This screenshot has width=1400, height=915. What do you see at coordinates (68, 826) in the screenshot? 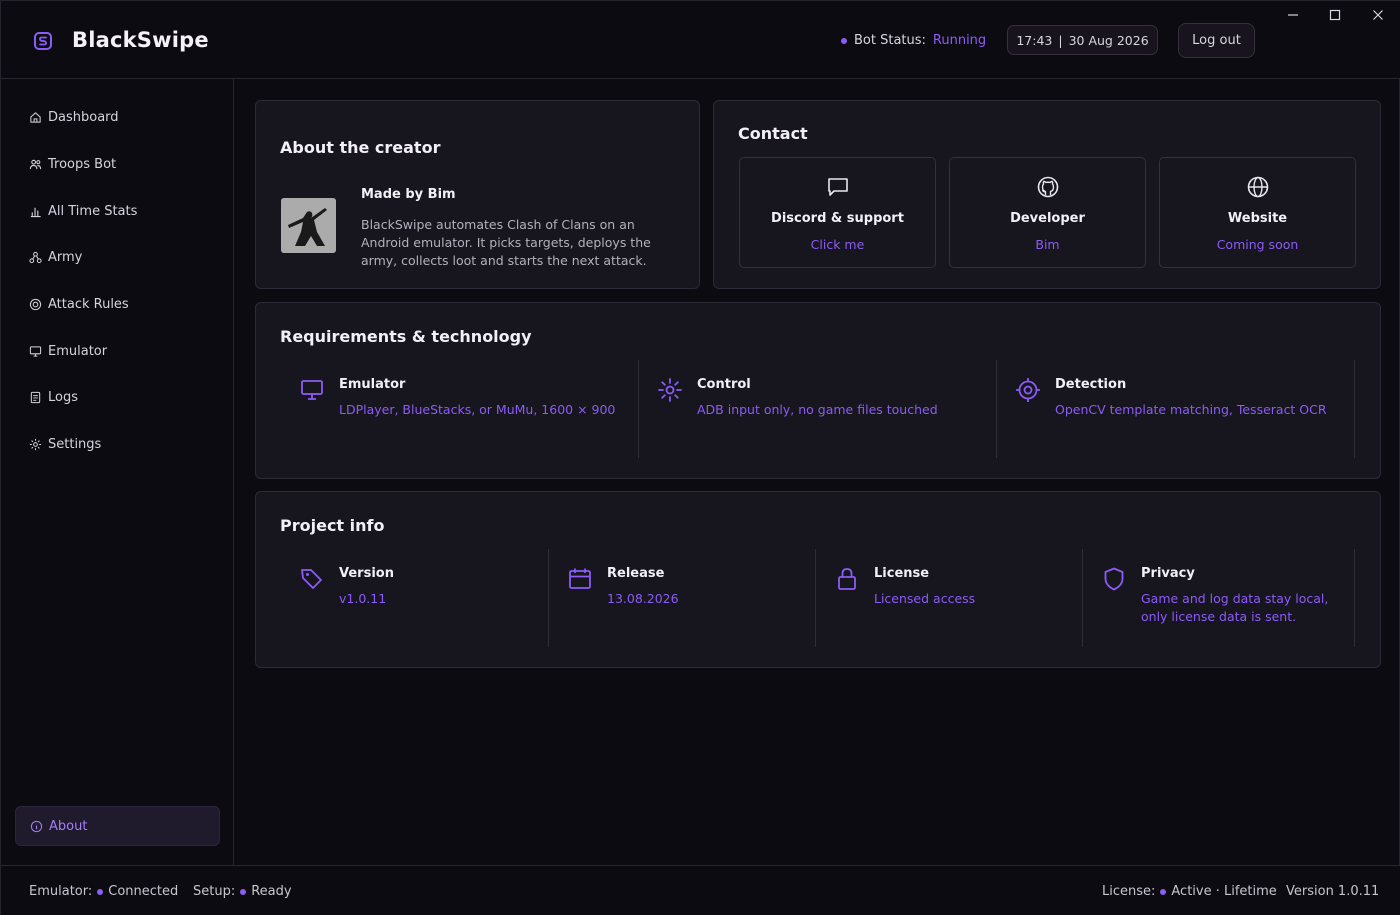
I see `sidebar-item-label: About` at bounding box center [68, 826].